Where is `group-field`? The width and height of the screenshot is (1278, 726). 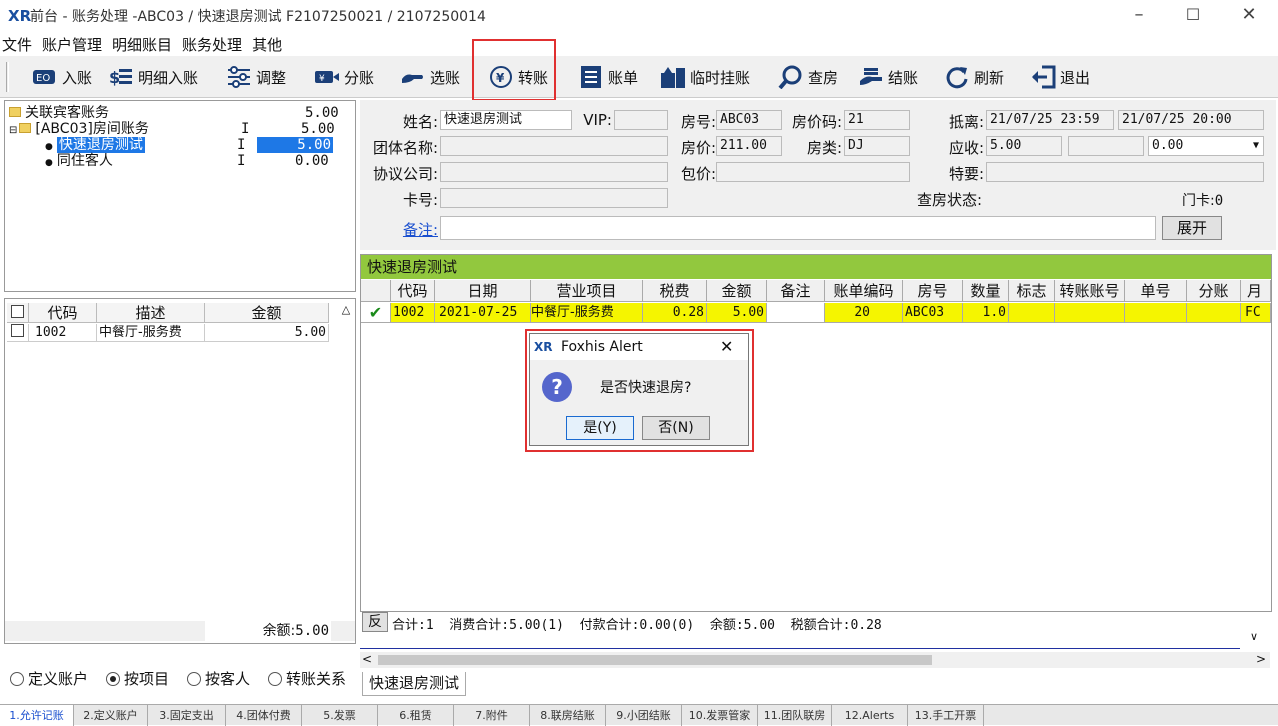 group-field is located at coordinates (554, 146).